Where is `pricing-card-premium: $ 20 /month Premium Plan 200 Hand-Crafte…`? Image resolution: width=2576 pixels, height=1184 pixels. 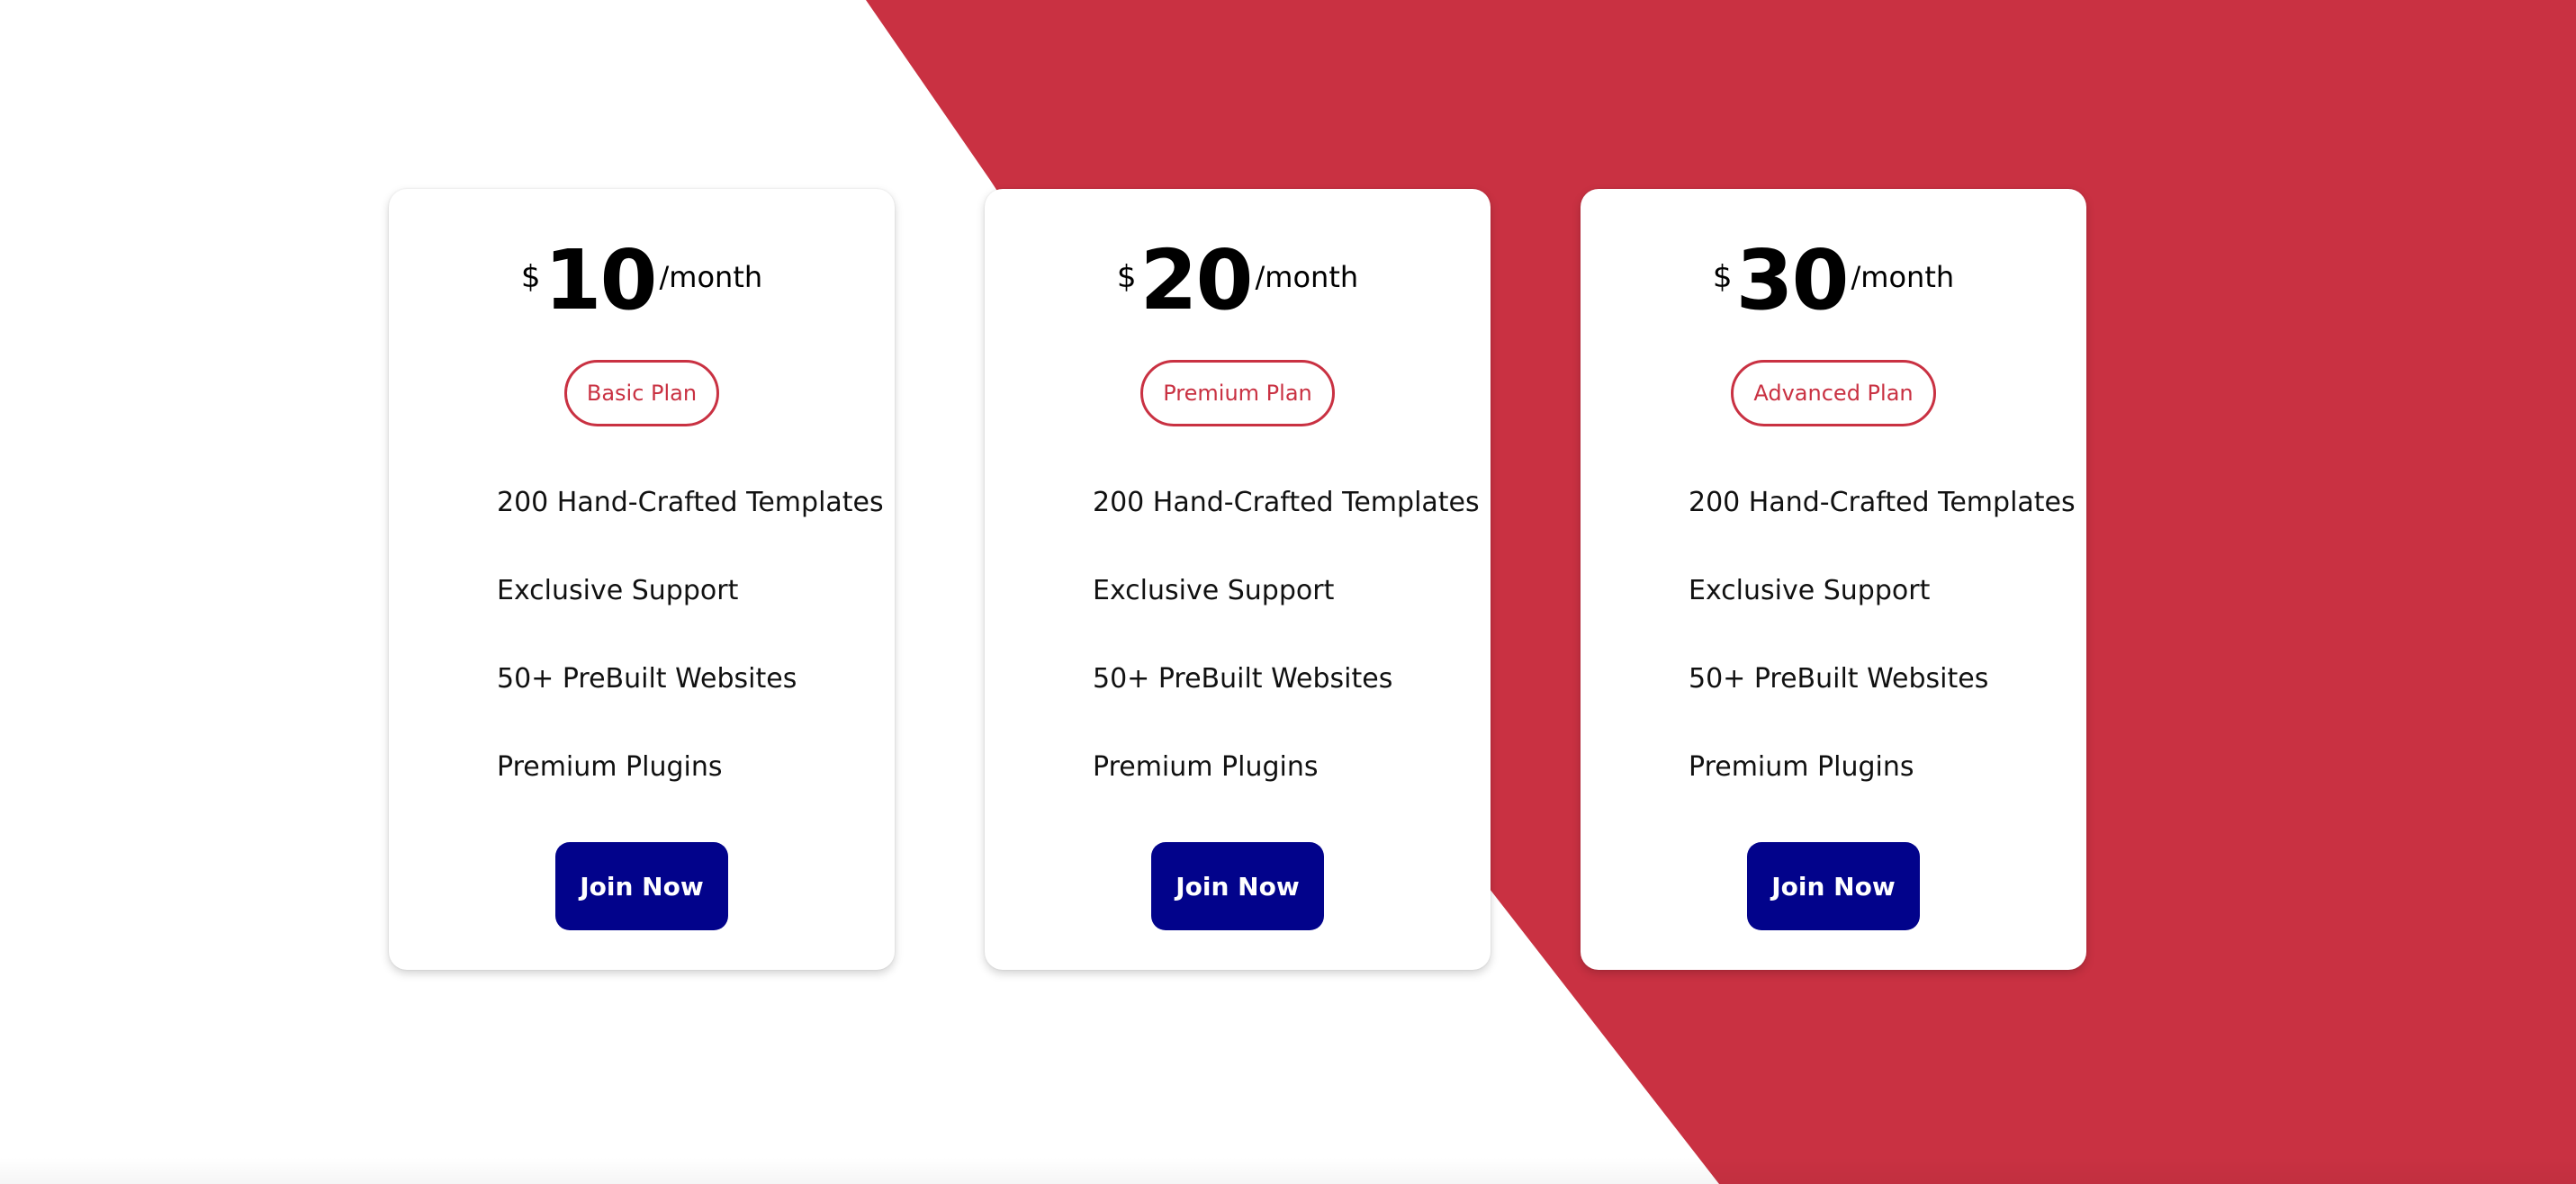
pricing-card-premium: $ 20 /month Premium Plan 200 Hand-Crafte… is located at coordinates (1238, 579).